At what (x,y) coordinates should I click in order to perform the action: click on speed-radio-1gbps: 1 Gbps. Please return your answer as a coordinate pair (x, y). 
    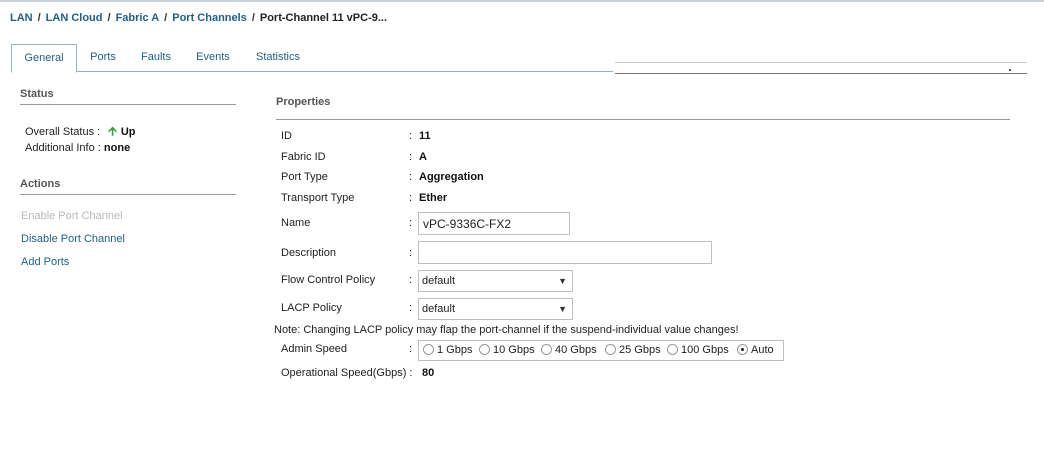
    Looking at the image, I should click on (447, 350).